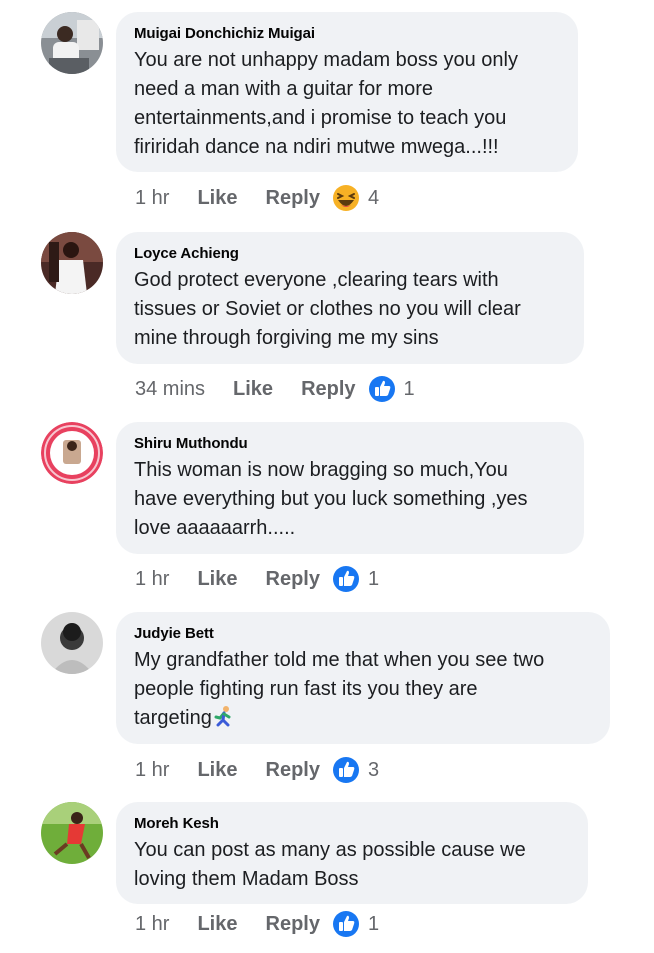 The height and width of the screenshot is (953, 654). Describe the element at coordinates (373, 198) in the screenshot. I see `reaction-count: 4` at that location.